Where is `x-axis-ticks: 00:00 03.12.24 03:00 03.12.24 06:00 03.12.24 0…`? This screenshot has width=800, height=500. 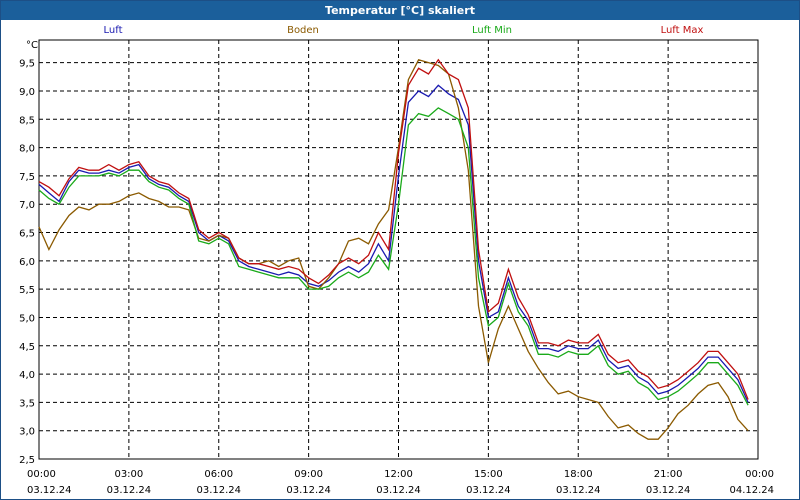
x-axis-ticks: 00:00 03.12.24 03:00 03.12.24 06:00 03.12.24 0… is located at coordinates (400, 482).